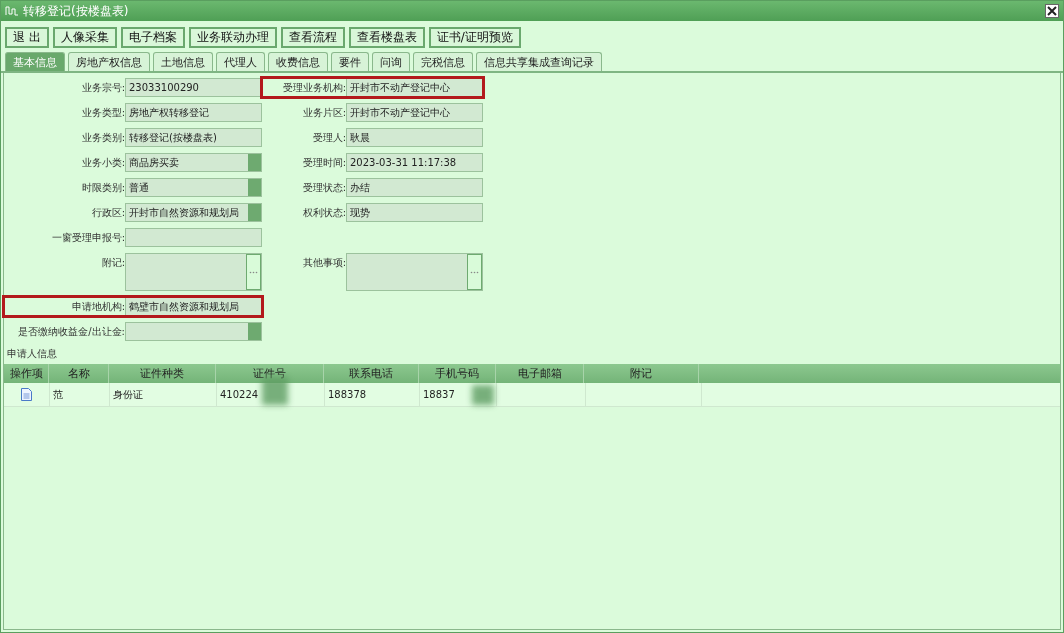  I want to click on field-label: 行政区:, so click(107, 213).